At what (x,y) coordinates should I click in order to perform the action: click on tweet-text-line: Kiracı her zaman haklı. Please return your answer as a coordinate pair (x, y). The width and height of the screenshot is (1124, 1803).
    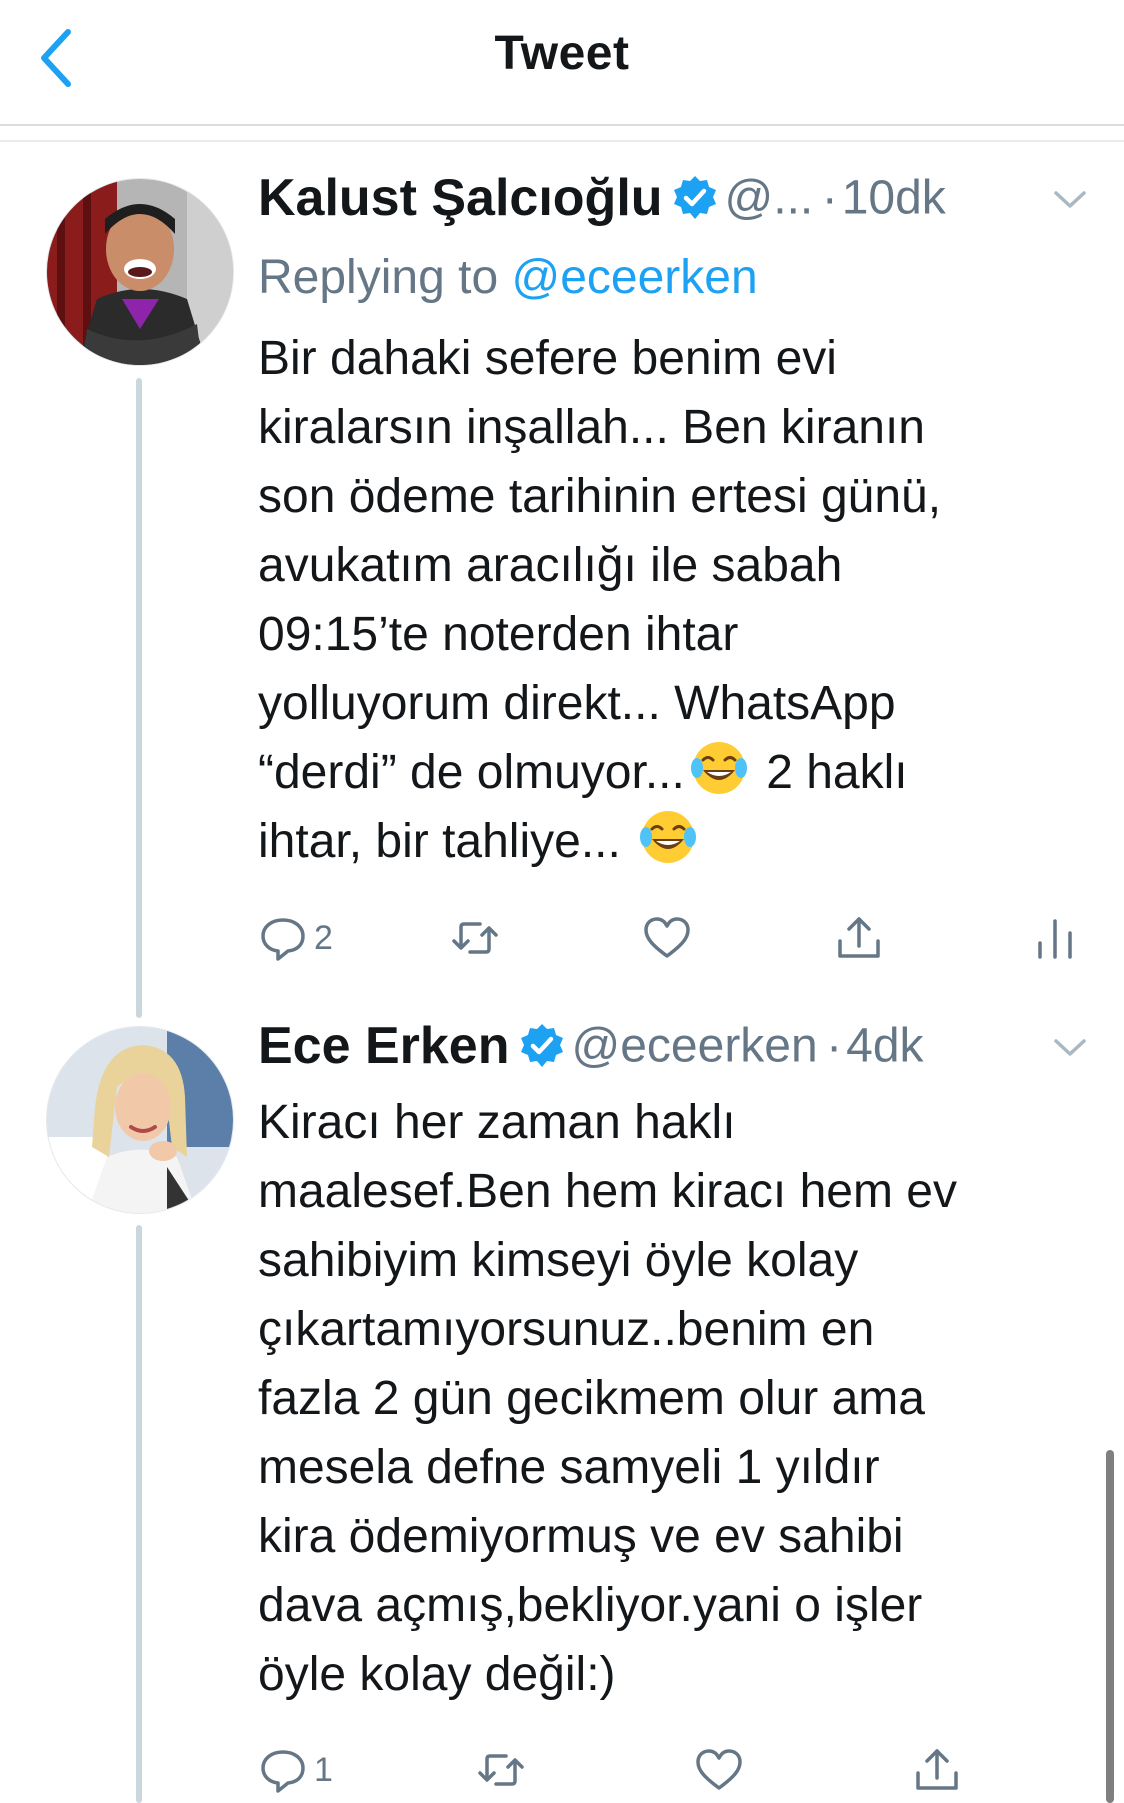
    Looking at the image, I should click on (497, 1122).